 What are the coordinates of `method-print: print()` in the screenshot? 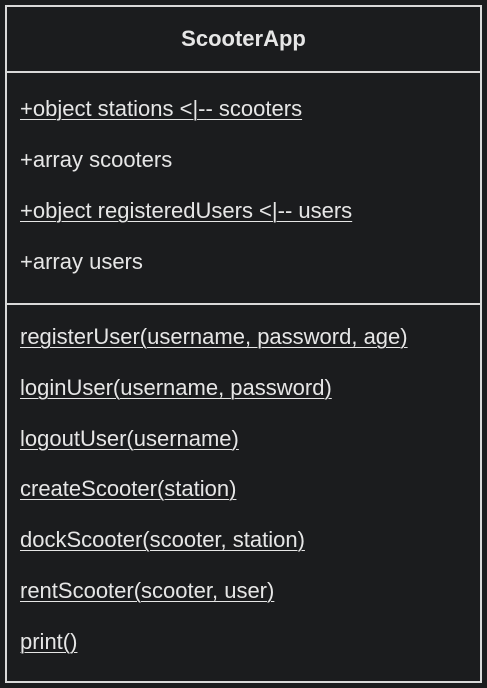 It's located at (49, 641).